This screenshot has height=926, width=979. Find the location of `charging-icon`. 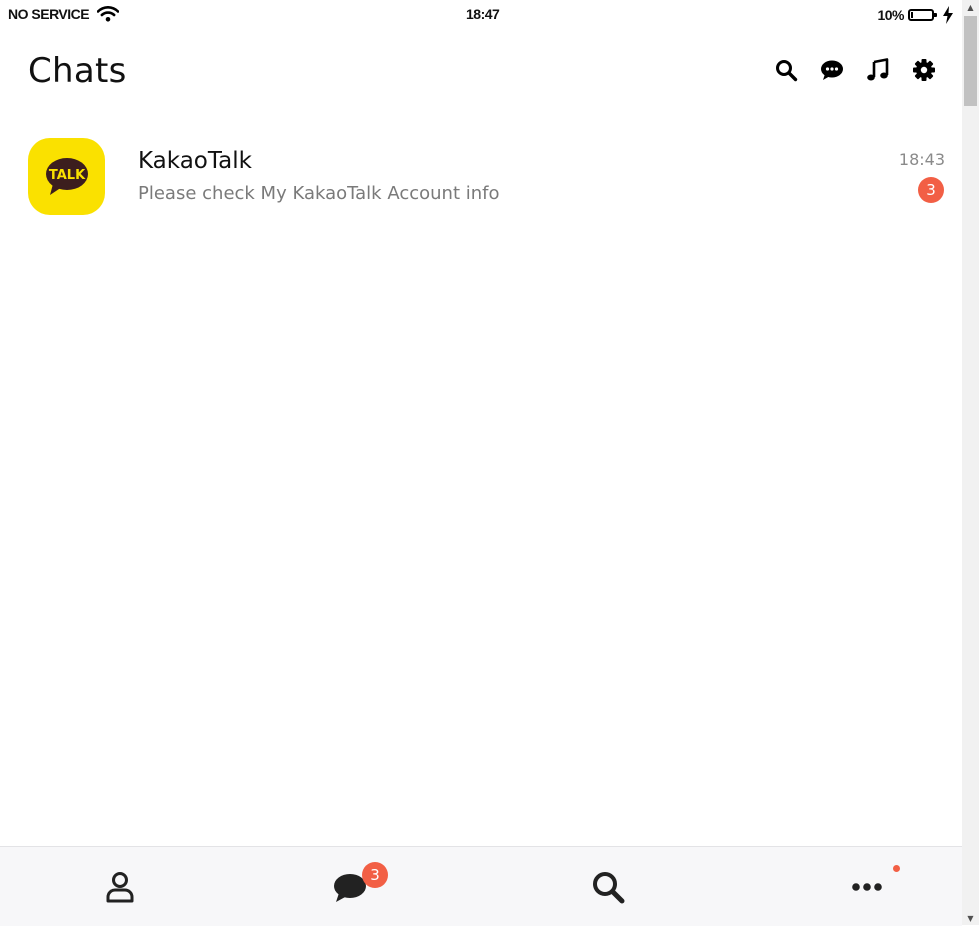

charging-icon is located at coordinates (948, 15).